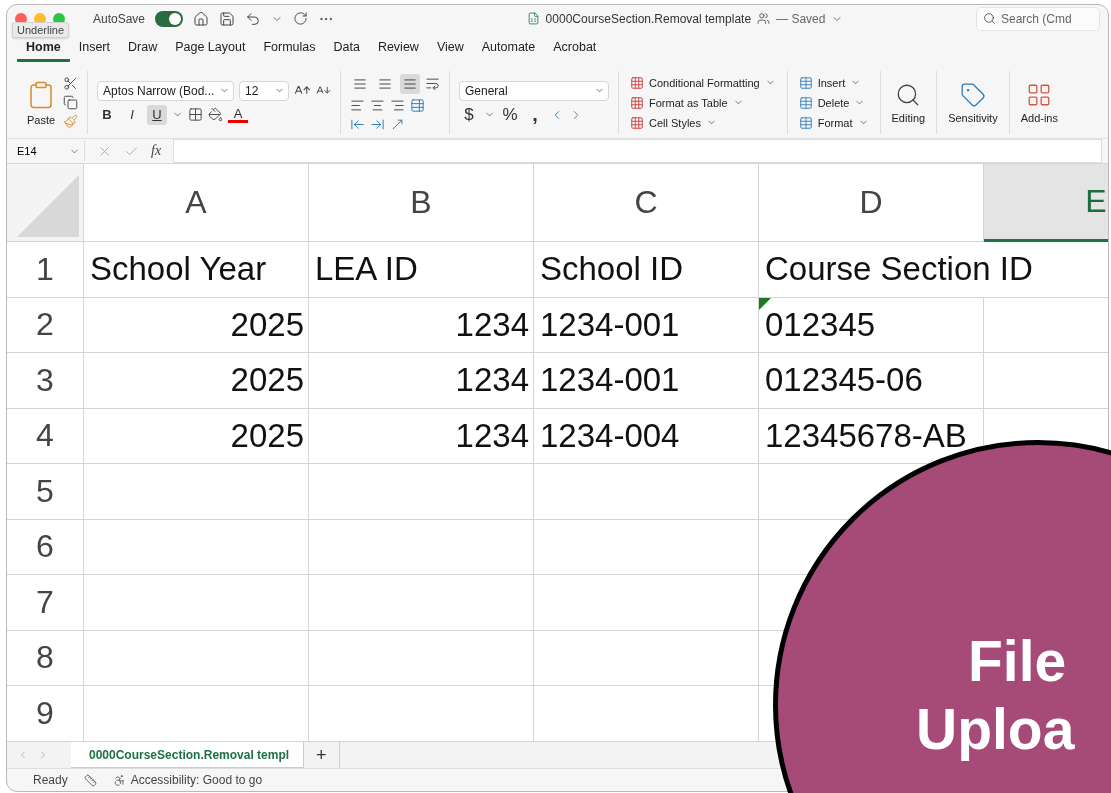  Describe the element at coordinates (132, 114) in the screenshot. I see `font-style-button: I` at that location.